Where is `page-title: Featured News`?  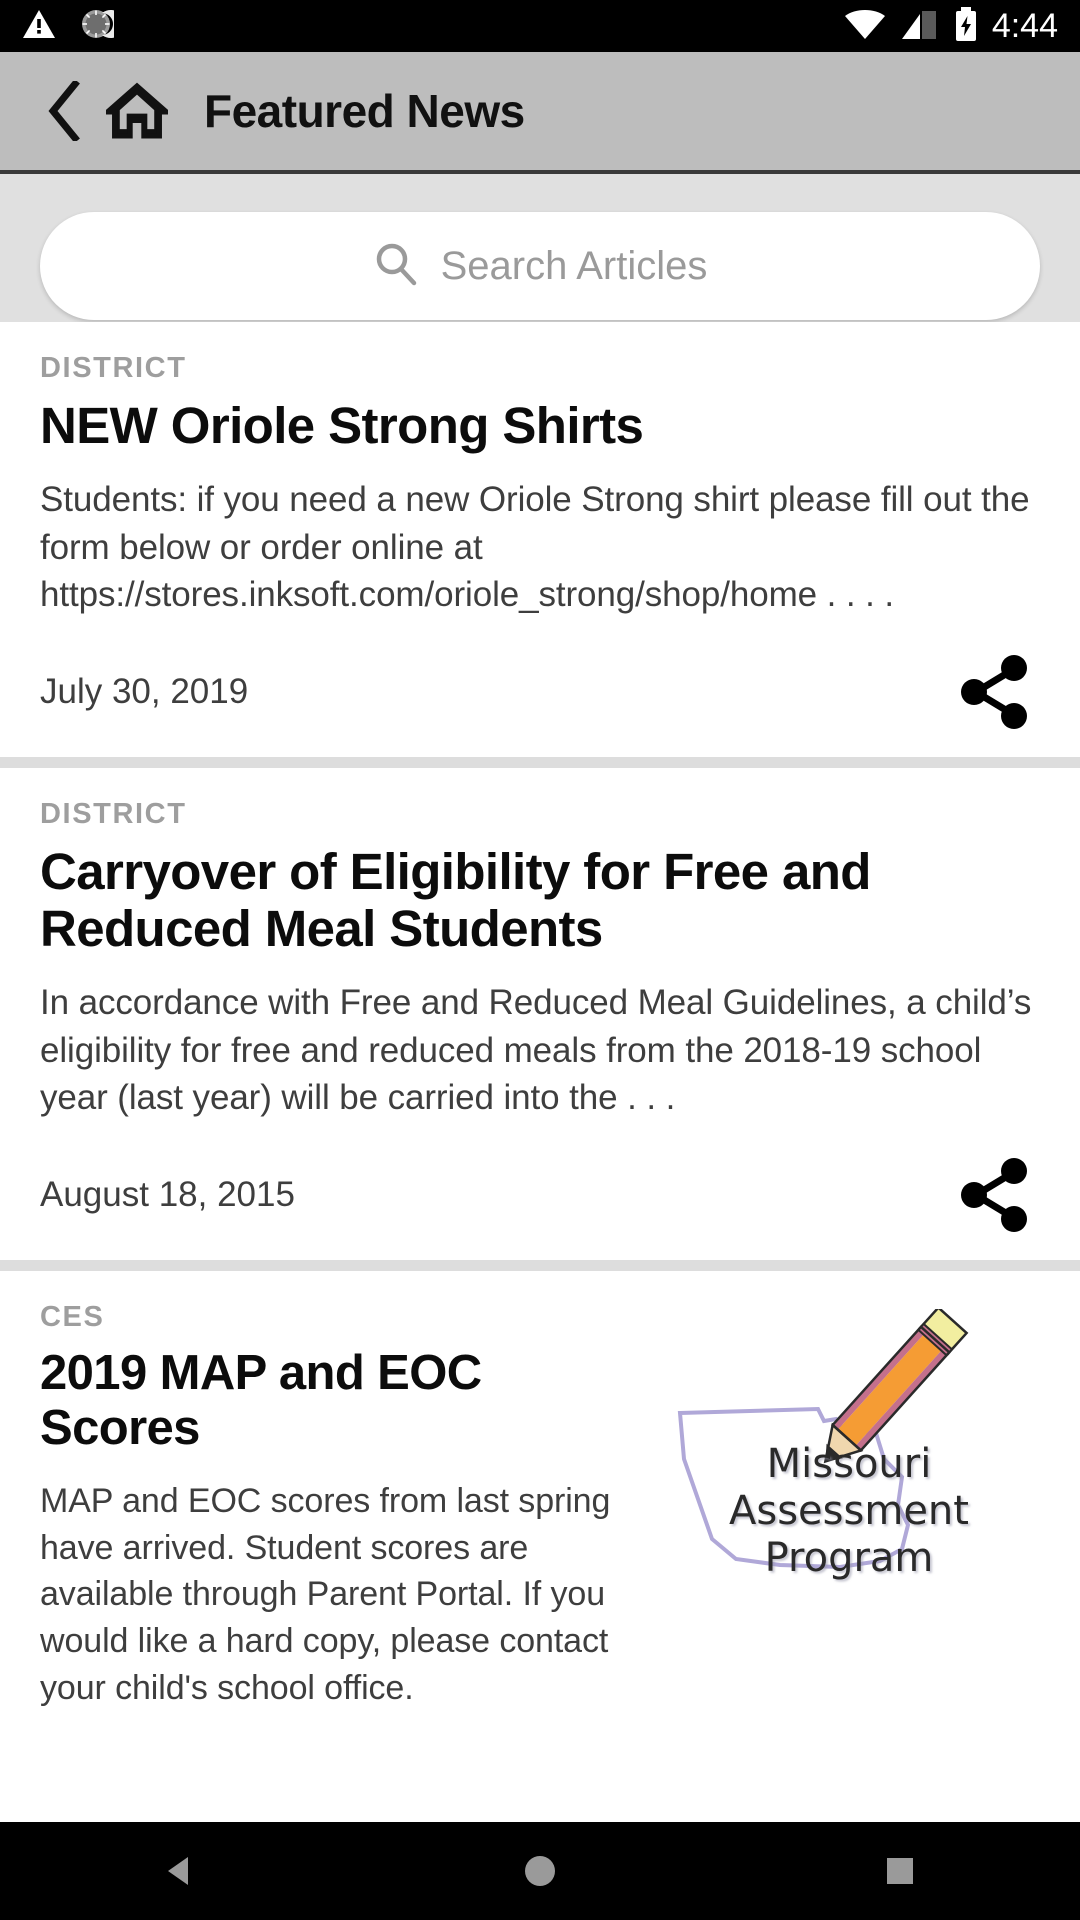 page-title: Featured News is located at coordinates (364, 111).